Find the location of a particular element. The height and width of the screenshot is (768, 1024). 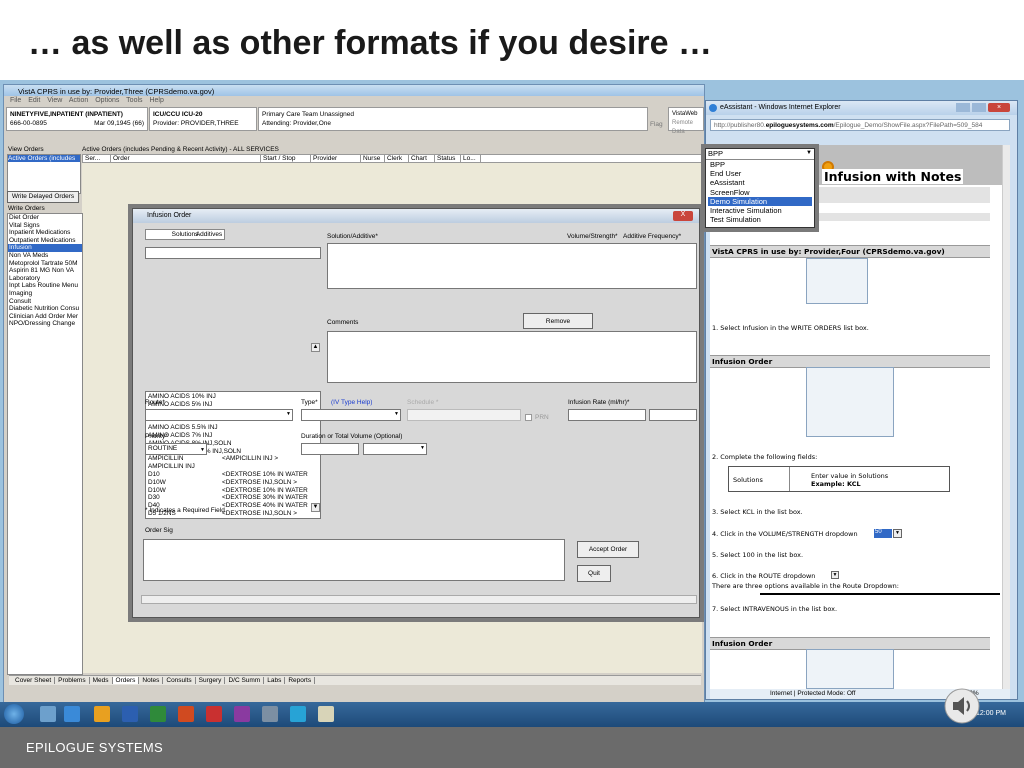

list-item: AMINO ACIDS 7% INJ is located at coordinates (233, 436).